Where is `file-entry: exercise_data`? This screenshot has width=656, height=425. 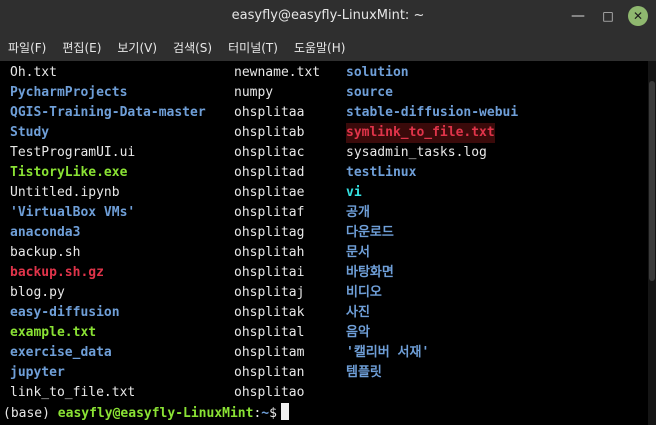 file-entry: exercise_data is located at coordinates (61, 352).